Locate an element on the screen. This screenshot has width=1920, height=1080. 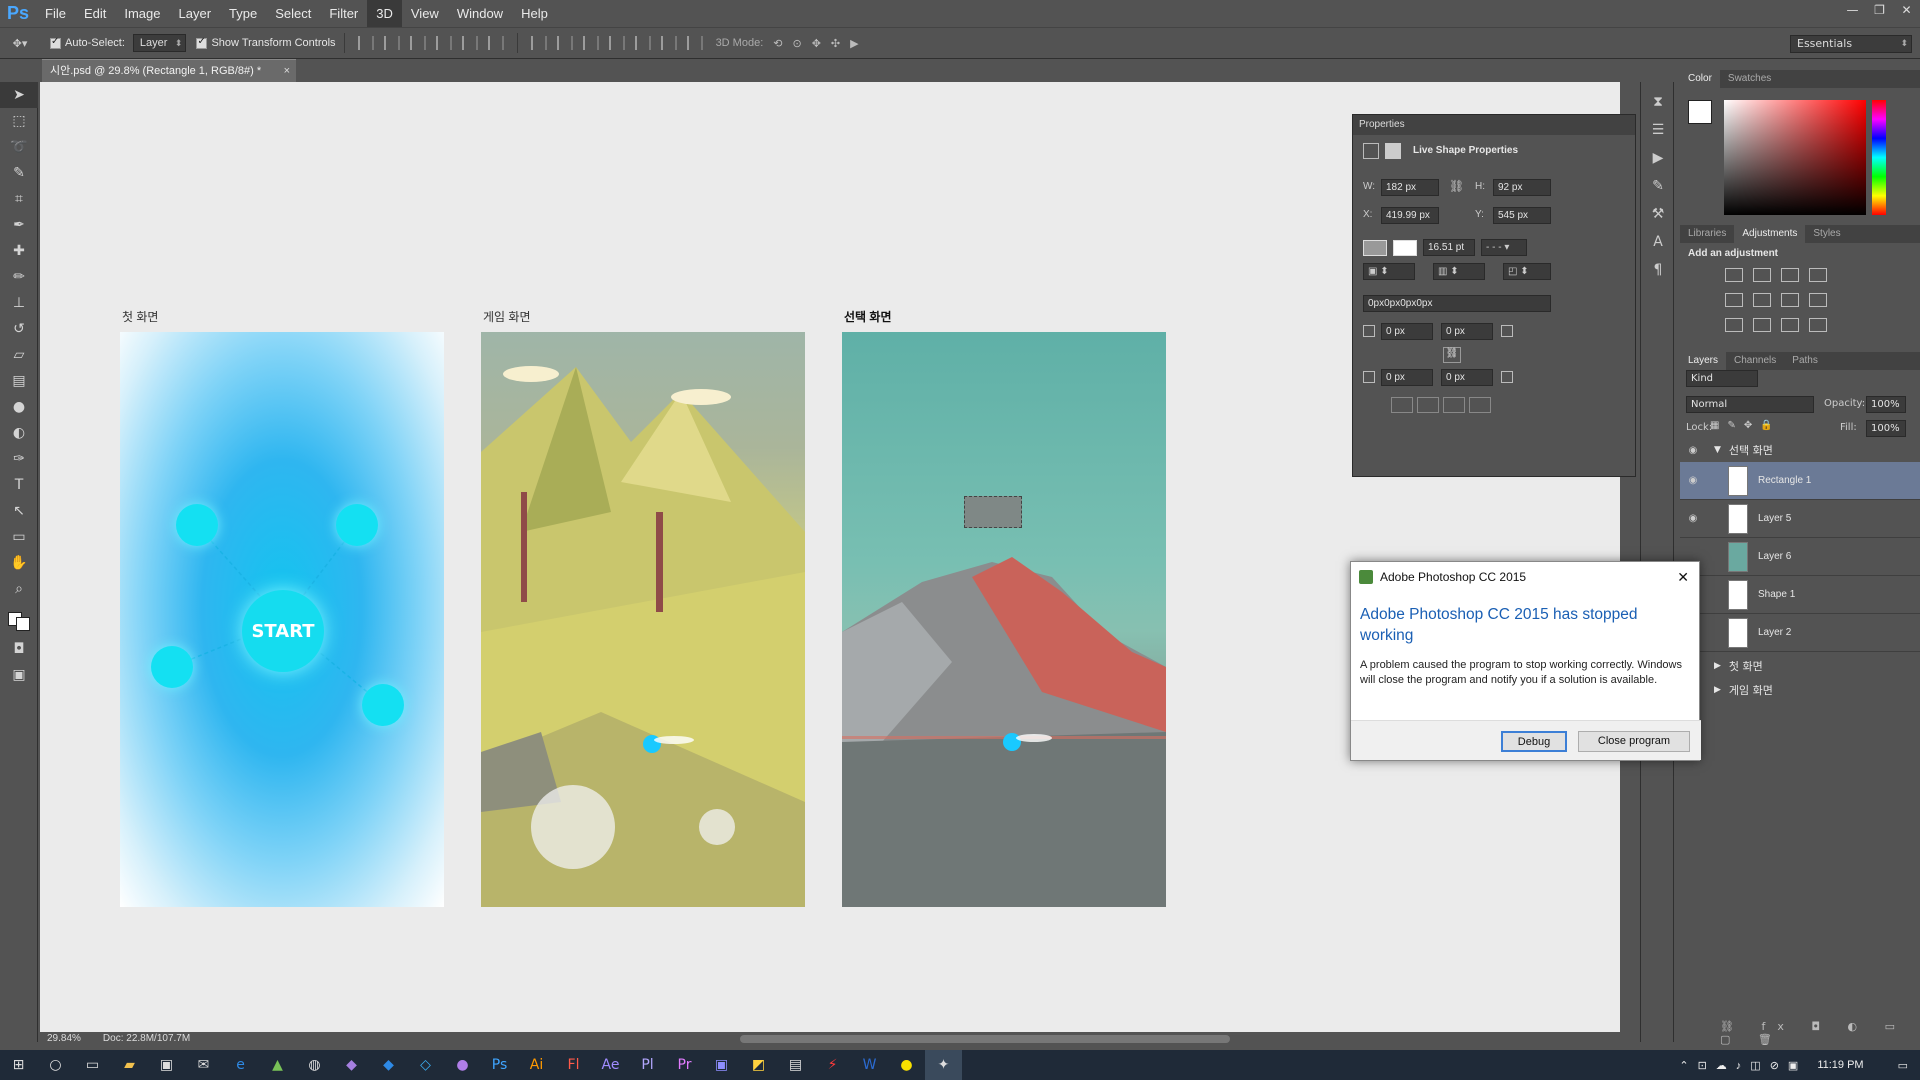
align-vcenter-icon is located at coordinates (391, 43).